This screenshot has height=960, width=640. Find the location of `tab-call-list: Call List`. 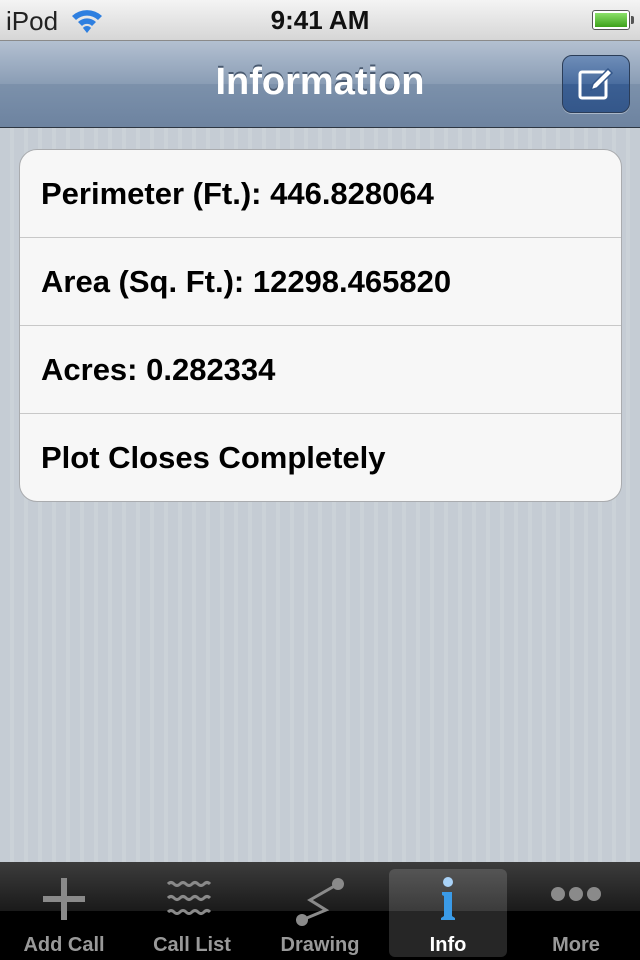

tab-call-list: Call List is located at coordinates (192, 911).